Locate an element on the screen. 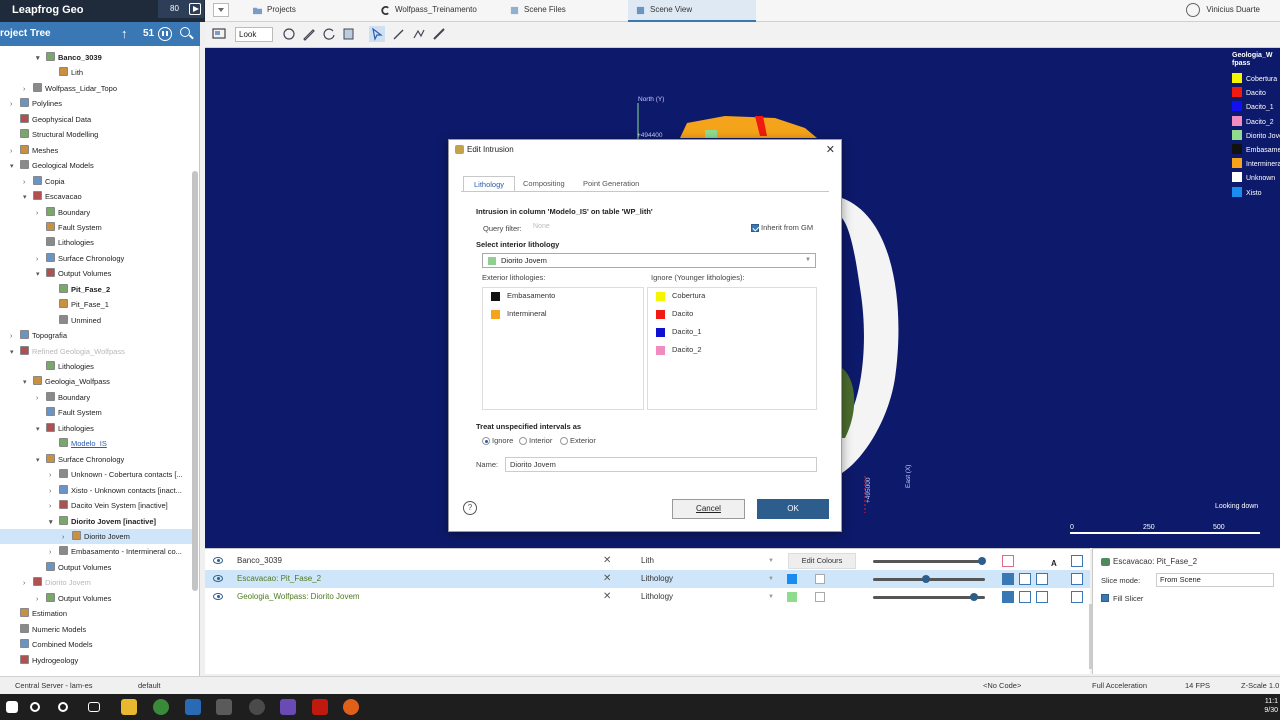 Image resolution: width=1280 pixels, height=720 pixels. tree-item: ▾ Geological Models is located at coordinates (96, 165).